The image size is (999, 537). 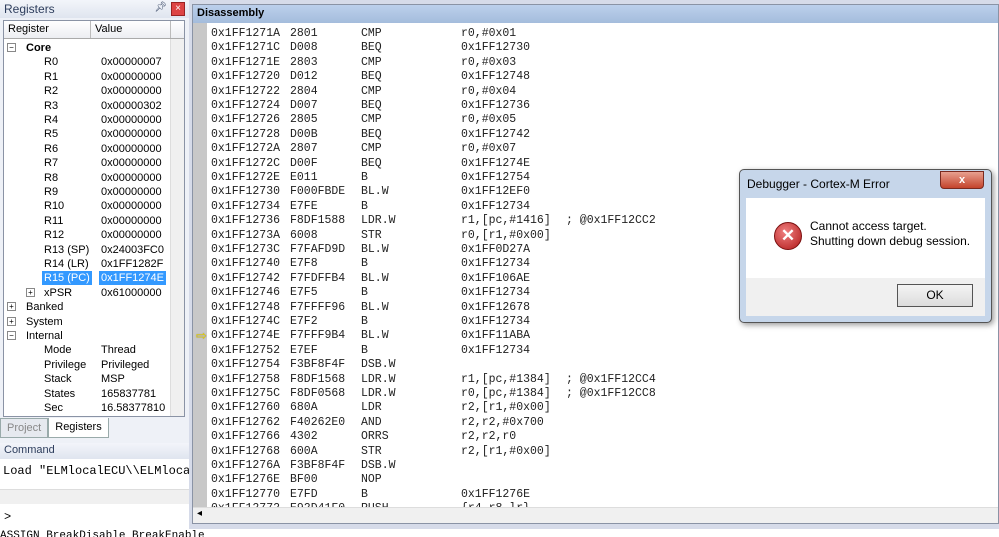 What do you see at coordinates (87, 206) in the screenshot?
I see `register-row: R10 0x00000000` at bounding box center [87, 206].